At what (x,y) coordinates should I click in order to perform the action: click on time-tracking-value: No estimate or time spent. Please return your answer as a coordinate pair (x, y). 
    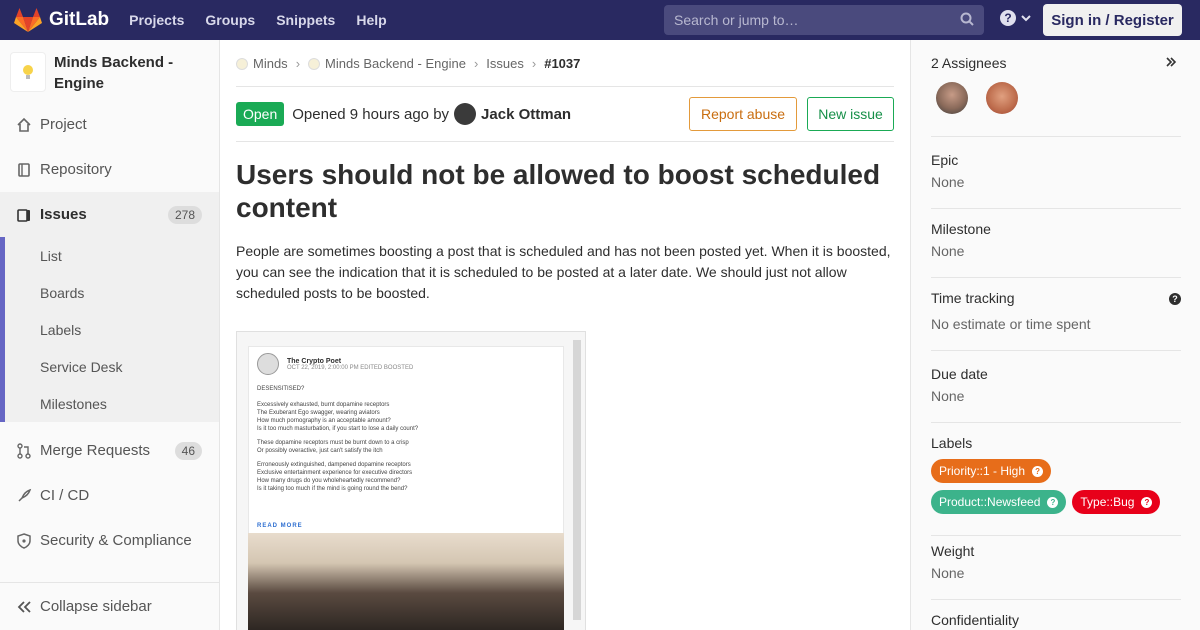
    Looking at the image, I should click on (1011, 324).